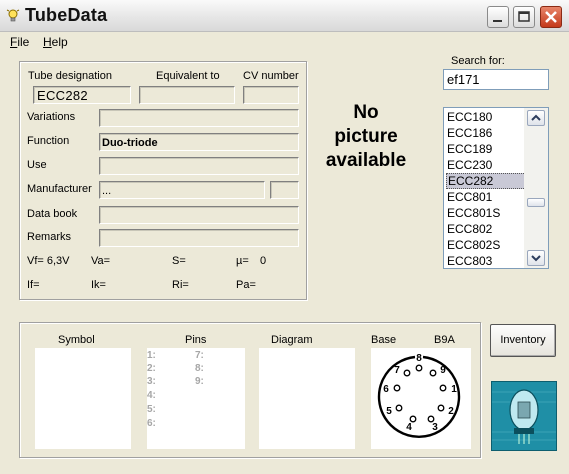 The height and width of the screenshot is (474, 569). I want to click on scroll-down-icon, so click(536, 258).